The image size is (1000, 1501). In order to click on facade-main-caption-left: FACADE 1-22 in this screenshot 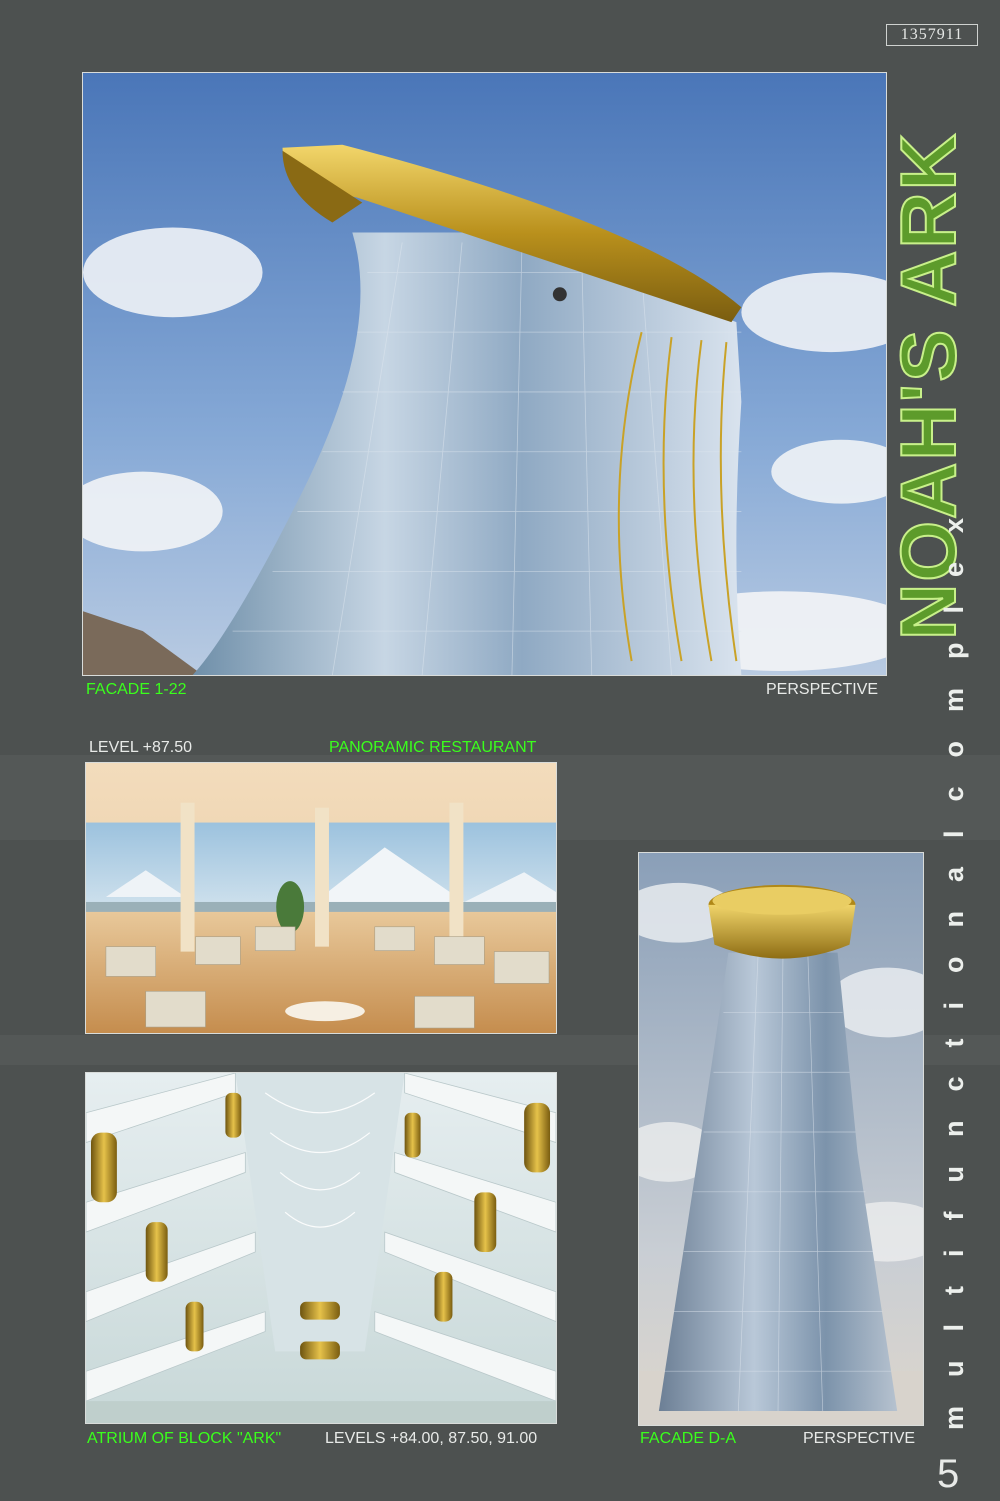, I will do `click(136, 689)`.